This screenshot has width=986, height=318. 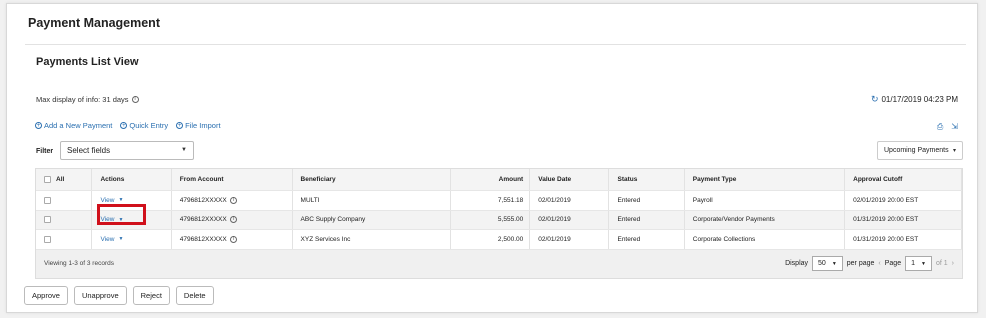 What do you see at coordinates (194, 295) in the screenshot?
I see `delete-button: Delete` at bounding box center [194, 295].